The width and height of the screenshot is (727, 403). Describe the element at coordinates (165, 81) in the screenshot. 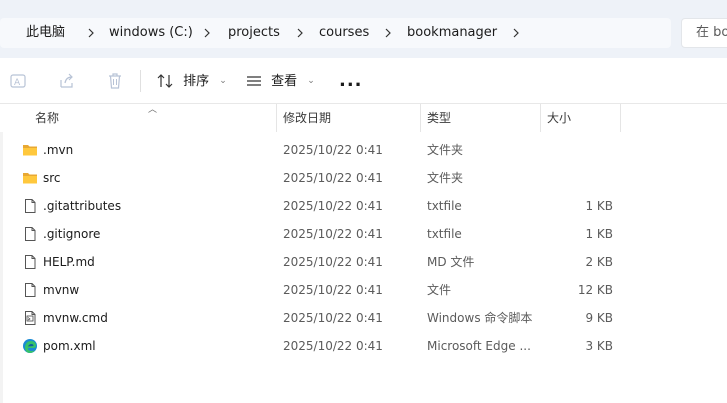

I see `sort-icon` at that location.